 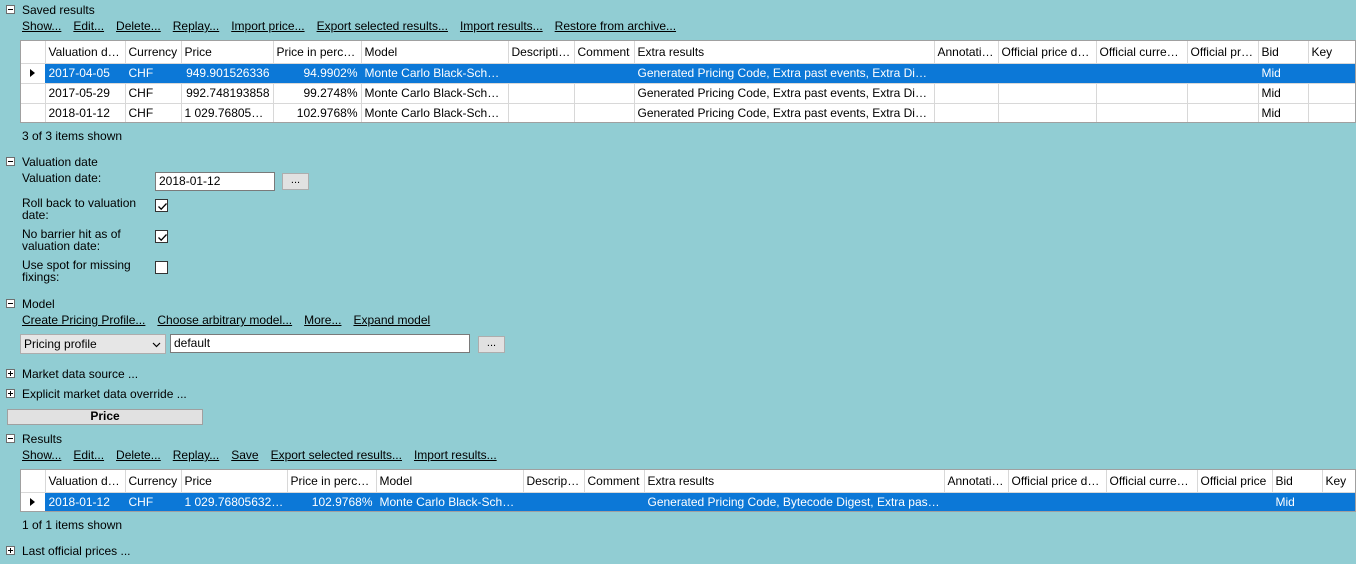 What do you see at coordinates (317, 112) in the screenshot?
I see `cell-price-in-percent: 102.9768%` at bounding box center [317, 112].